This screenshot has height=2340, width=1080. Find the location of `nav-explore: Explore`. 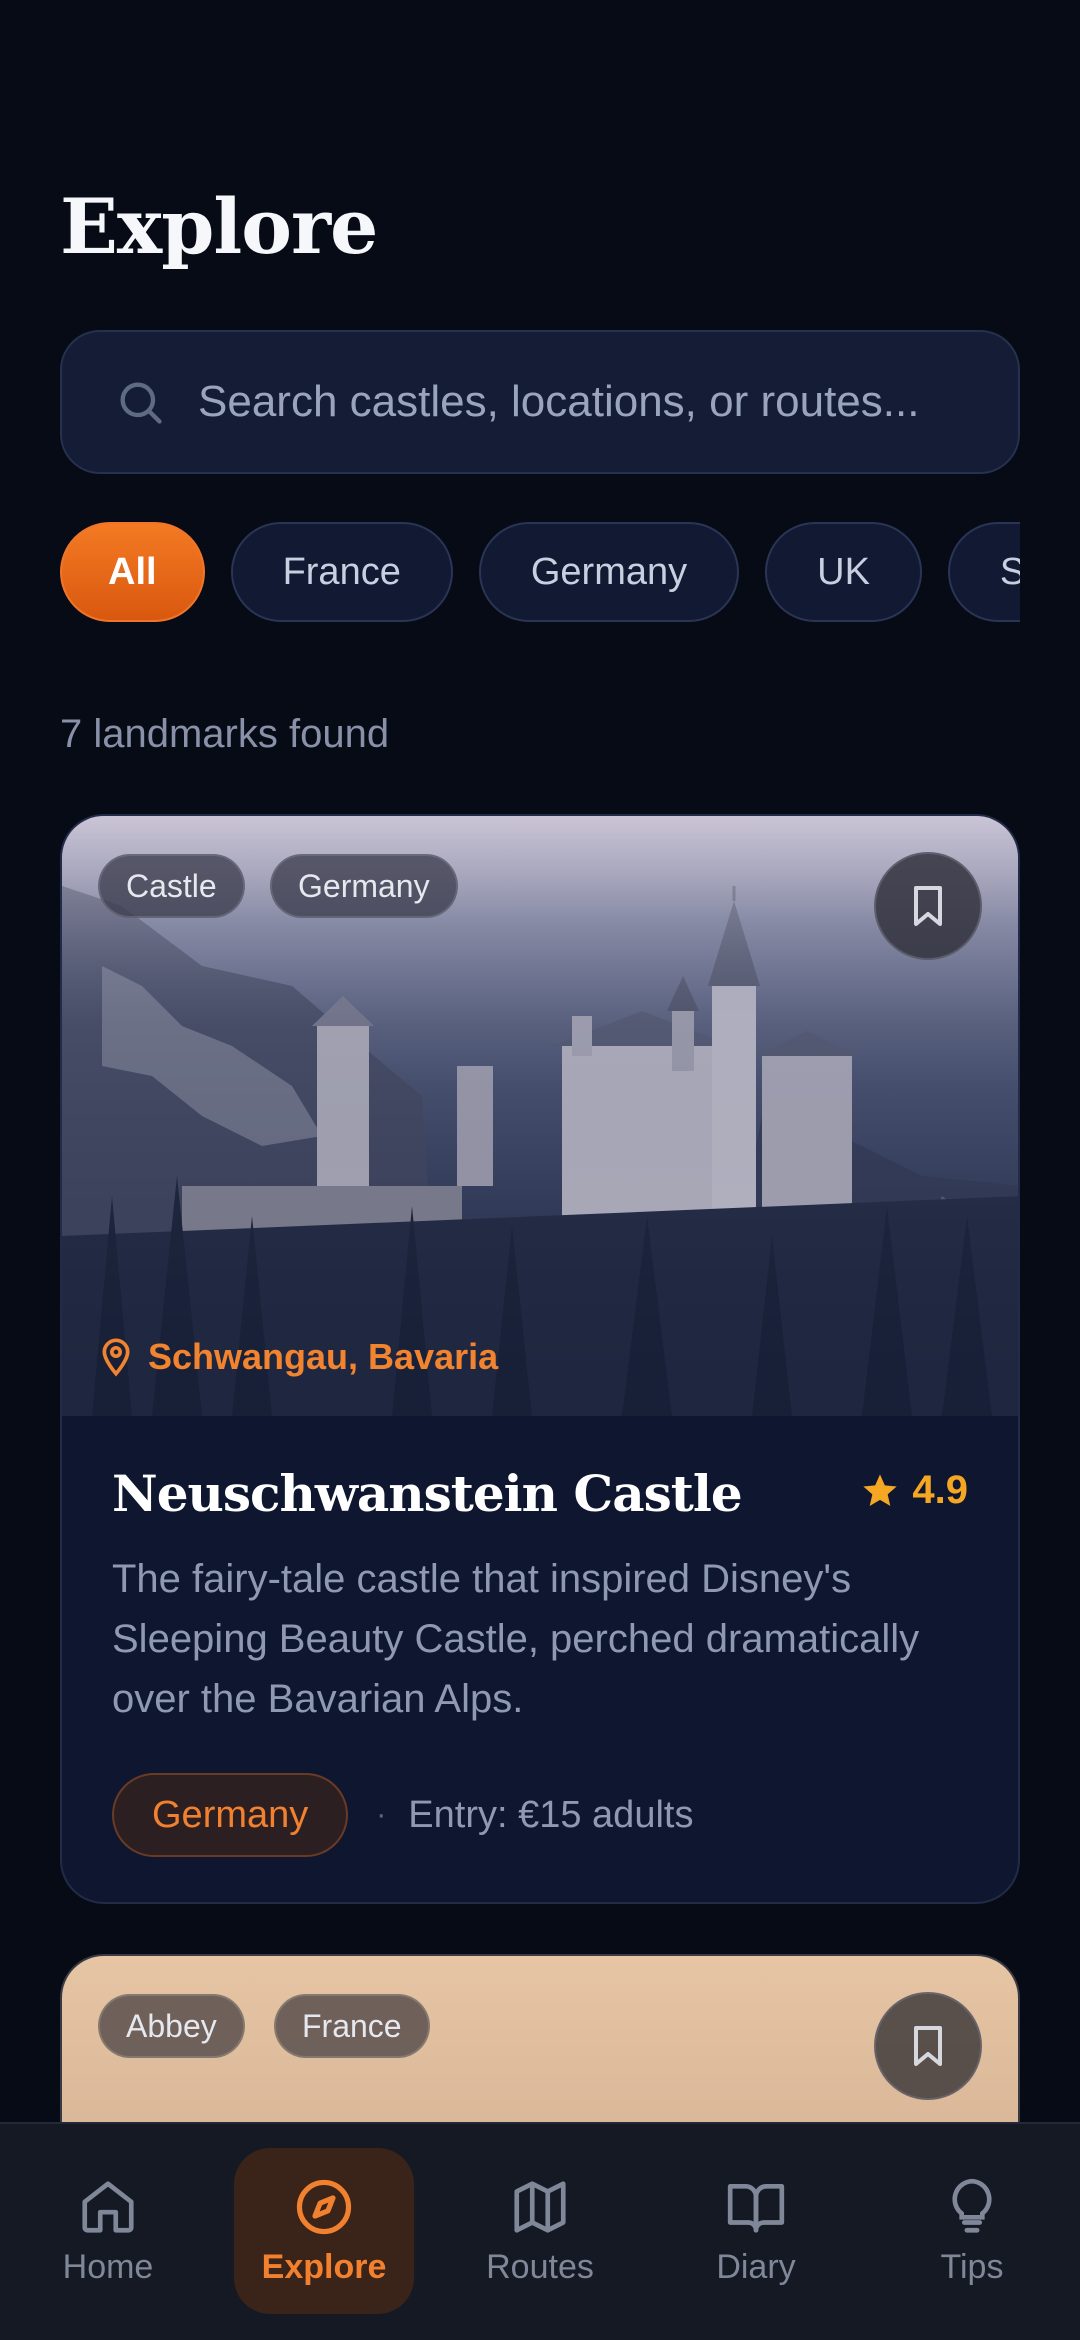

nav-explore: Explore is located at coordinates (324, 2231).